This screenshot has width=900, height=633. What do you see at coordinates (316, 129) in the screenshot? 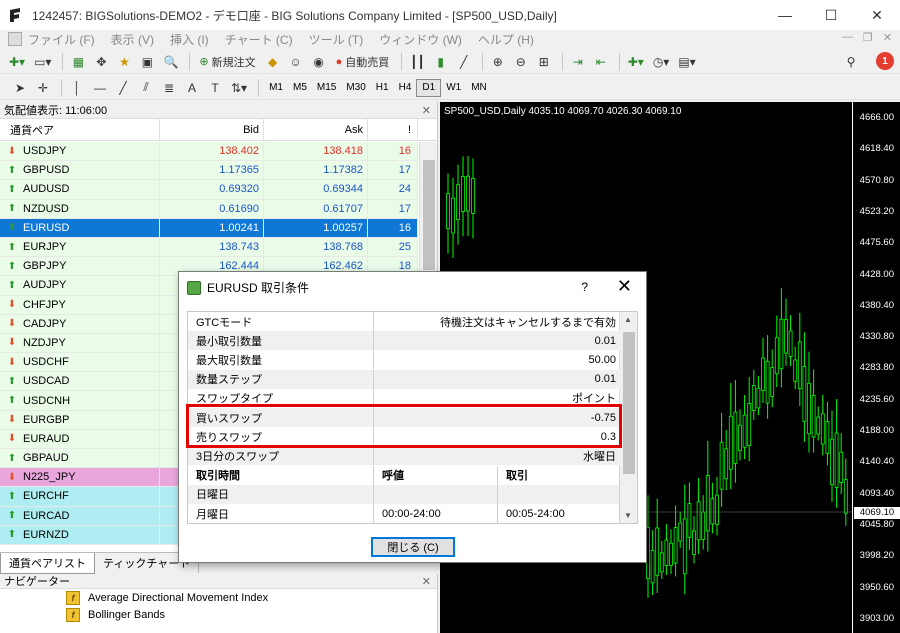
I see `column-ask: Ask` at bounding box center [316, 129].